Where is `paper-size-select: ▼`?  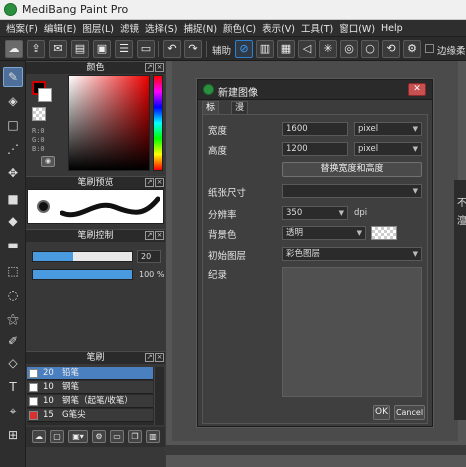 paper-size-select: ▼ is located at coordinates (352, 191).